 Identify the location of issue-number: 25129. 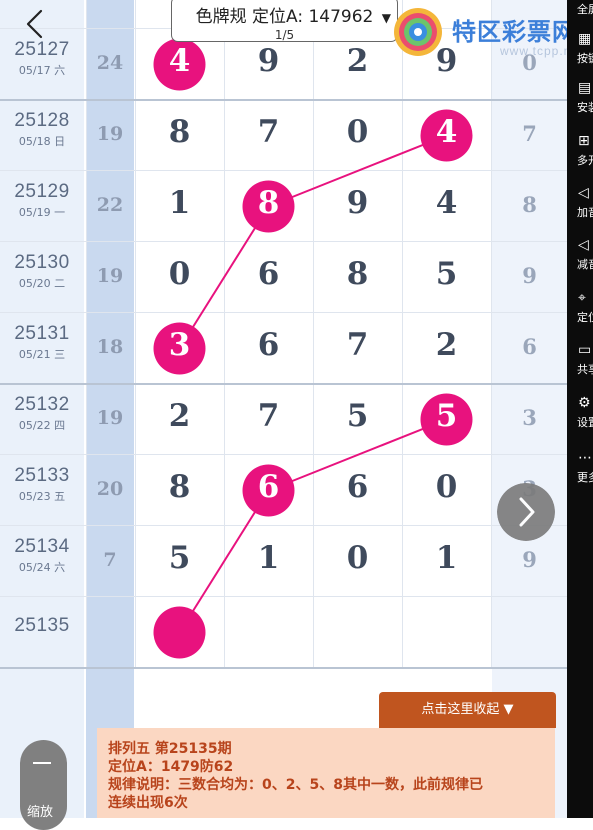
(42, 191).